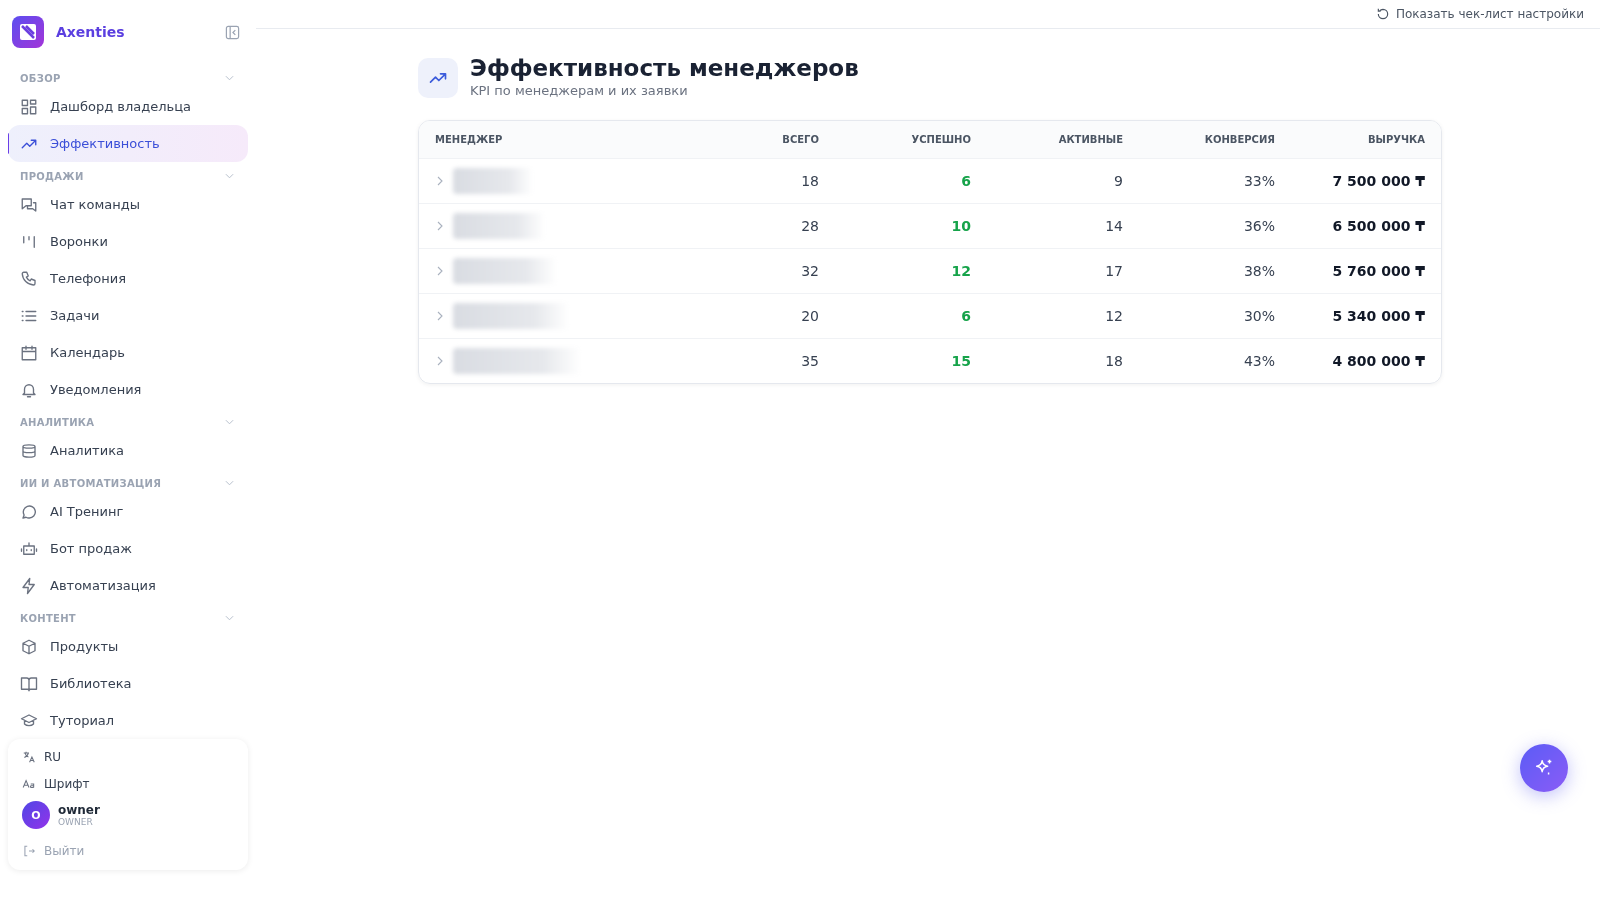  What do you see at coordinates (1479, 14) in the screenshot?
I see `checklist-link: Показать чек-лист настройки` at bounding box center [1479, 14].